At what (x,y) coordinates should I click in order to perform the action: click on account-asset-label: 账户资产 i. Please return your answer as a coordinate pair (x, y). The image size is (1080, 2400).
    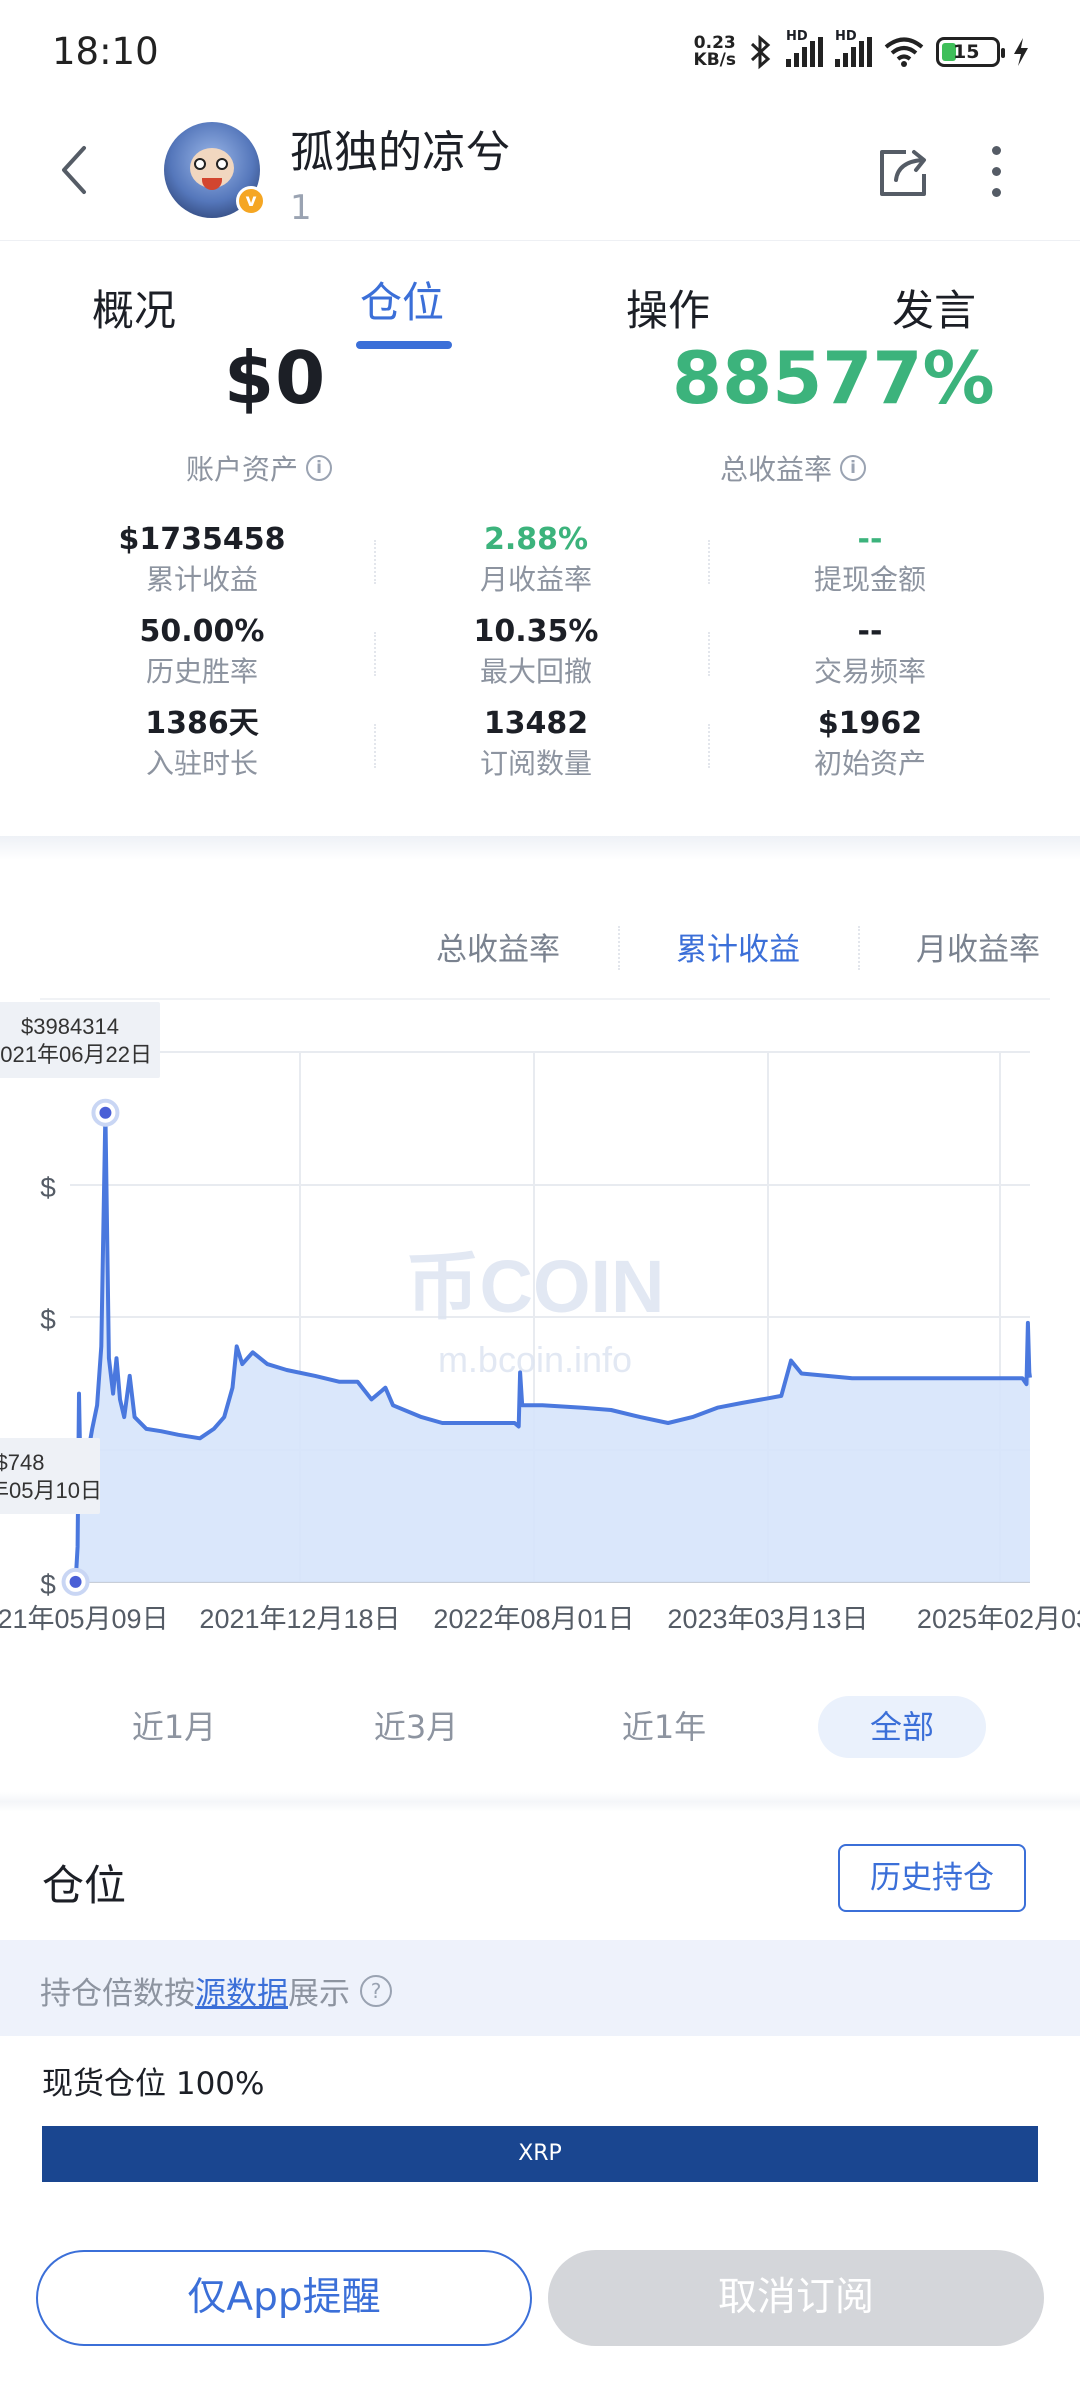
    Looking at the image, I should click on (259, 468).